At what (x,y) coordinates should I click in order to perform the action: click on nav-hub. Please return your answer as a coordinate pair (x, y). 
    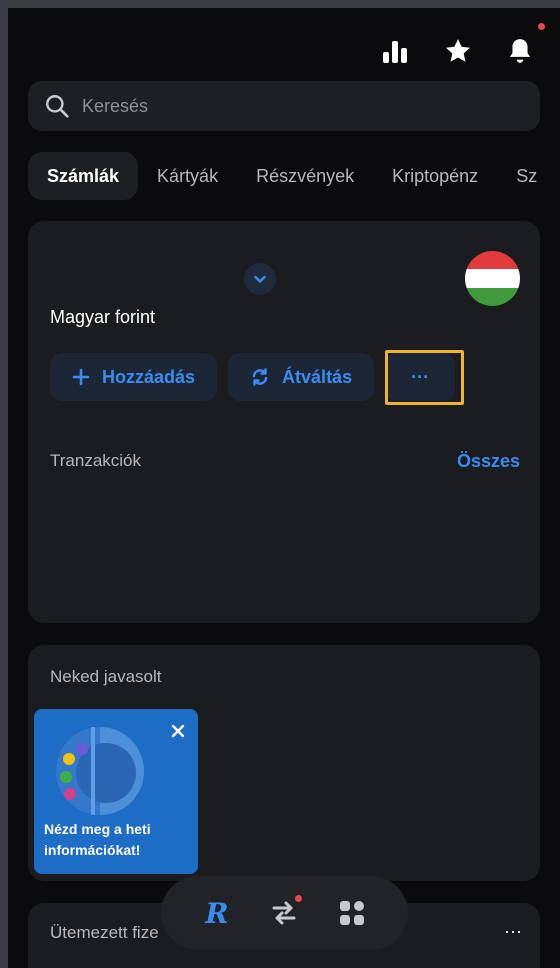
    Looking at the image, I should click on (352, 913).